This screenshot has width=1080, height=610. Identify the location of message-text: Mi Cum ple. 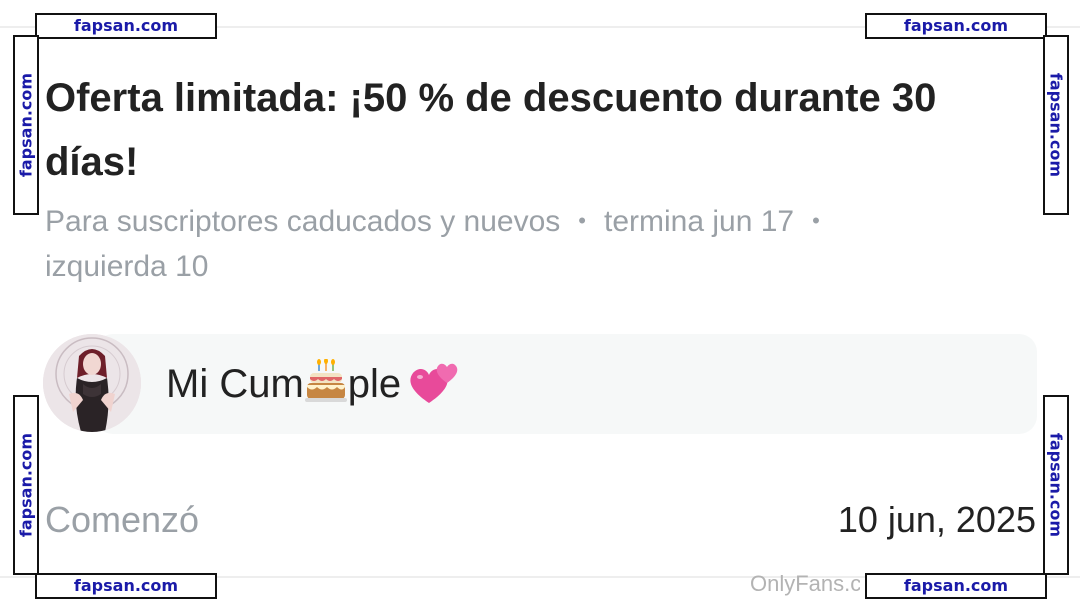
(313, 384).